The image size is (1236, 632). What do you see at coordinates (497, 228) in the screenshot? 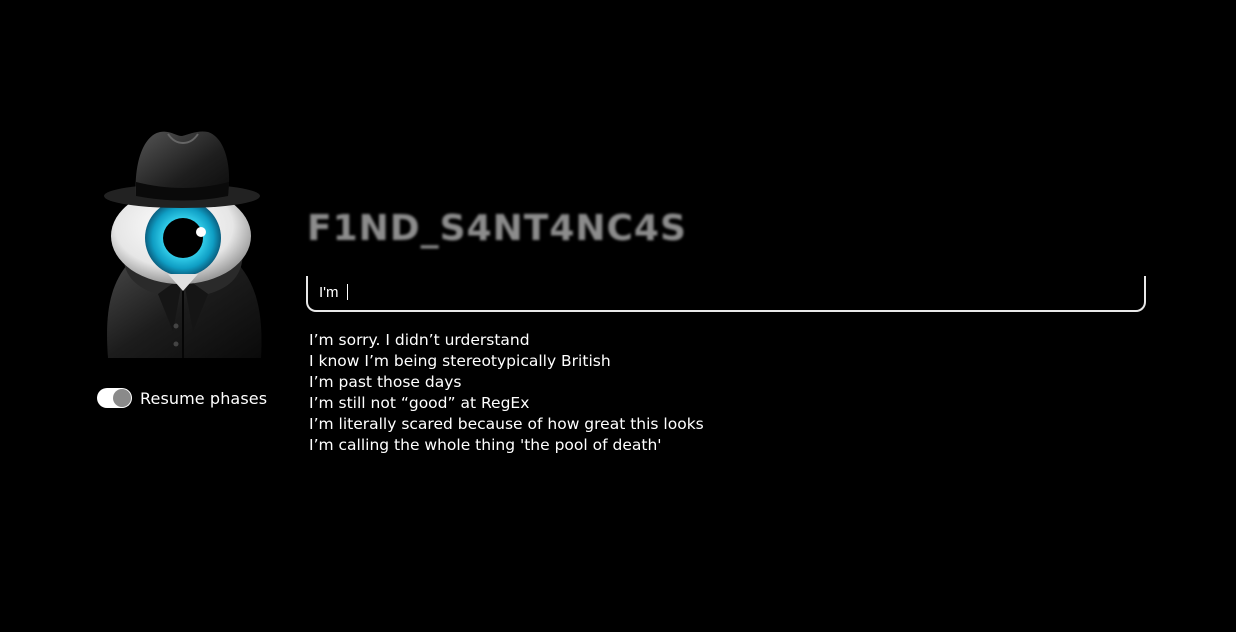
I see `page-title: F1ND_S4NT4NC4S` at bounding box center [497, 228].